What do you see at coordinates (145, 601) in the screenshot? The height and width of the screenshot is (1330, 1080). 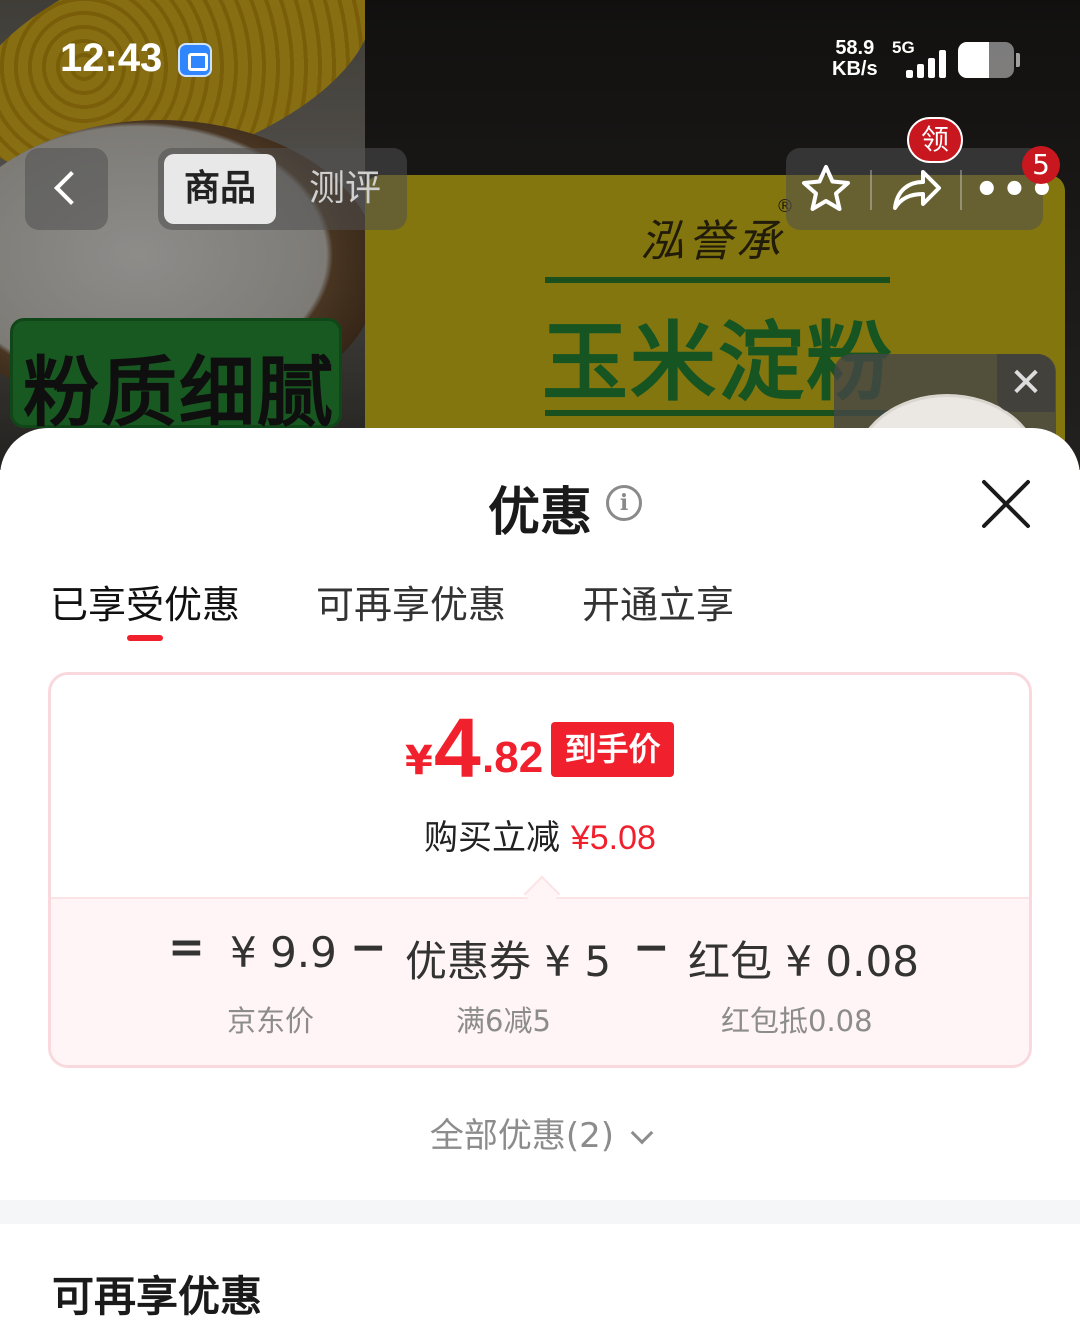 I see `tab-enjoyed-offers: 已享受优惠` at bounding box center [145, 601].